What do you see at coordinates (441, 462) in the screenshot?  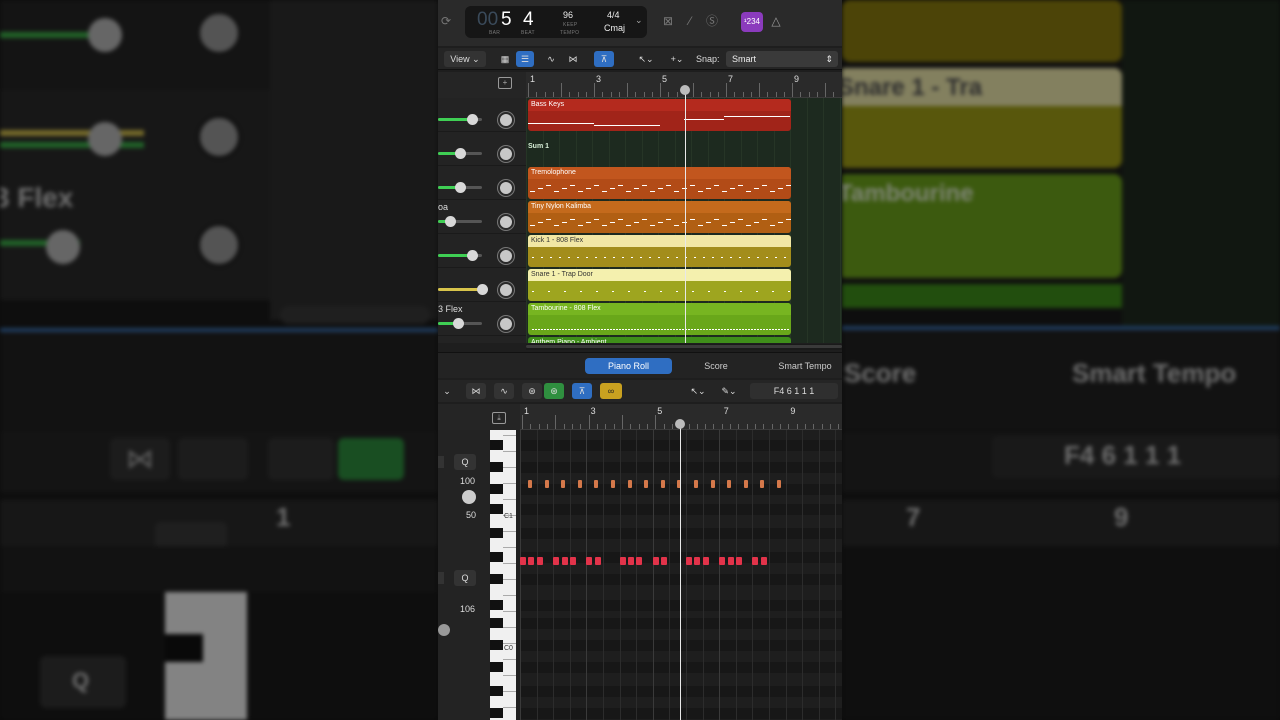 I see `collapse-arrows-icon` at bounding box center [441, 462].